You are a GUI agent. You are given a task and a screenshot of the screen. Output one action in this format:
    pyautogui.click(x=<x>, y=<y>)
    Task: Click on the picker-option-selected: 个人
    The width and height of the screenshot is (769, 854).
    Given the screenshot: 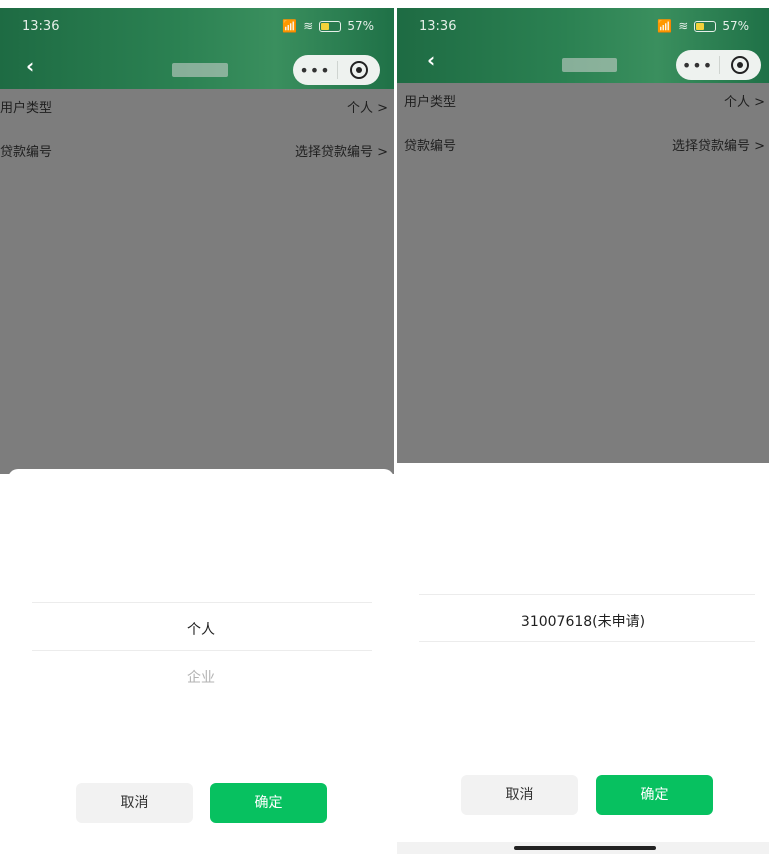 What is the action you would take?
    pyautogui.click(x=201, y=629)
    